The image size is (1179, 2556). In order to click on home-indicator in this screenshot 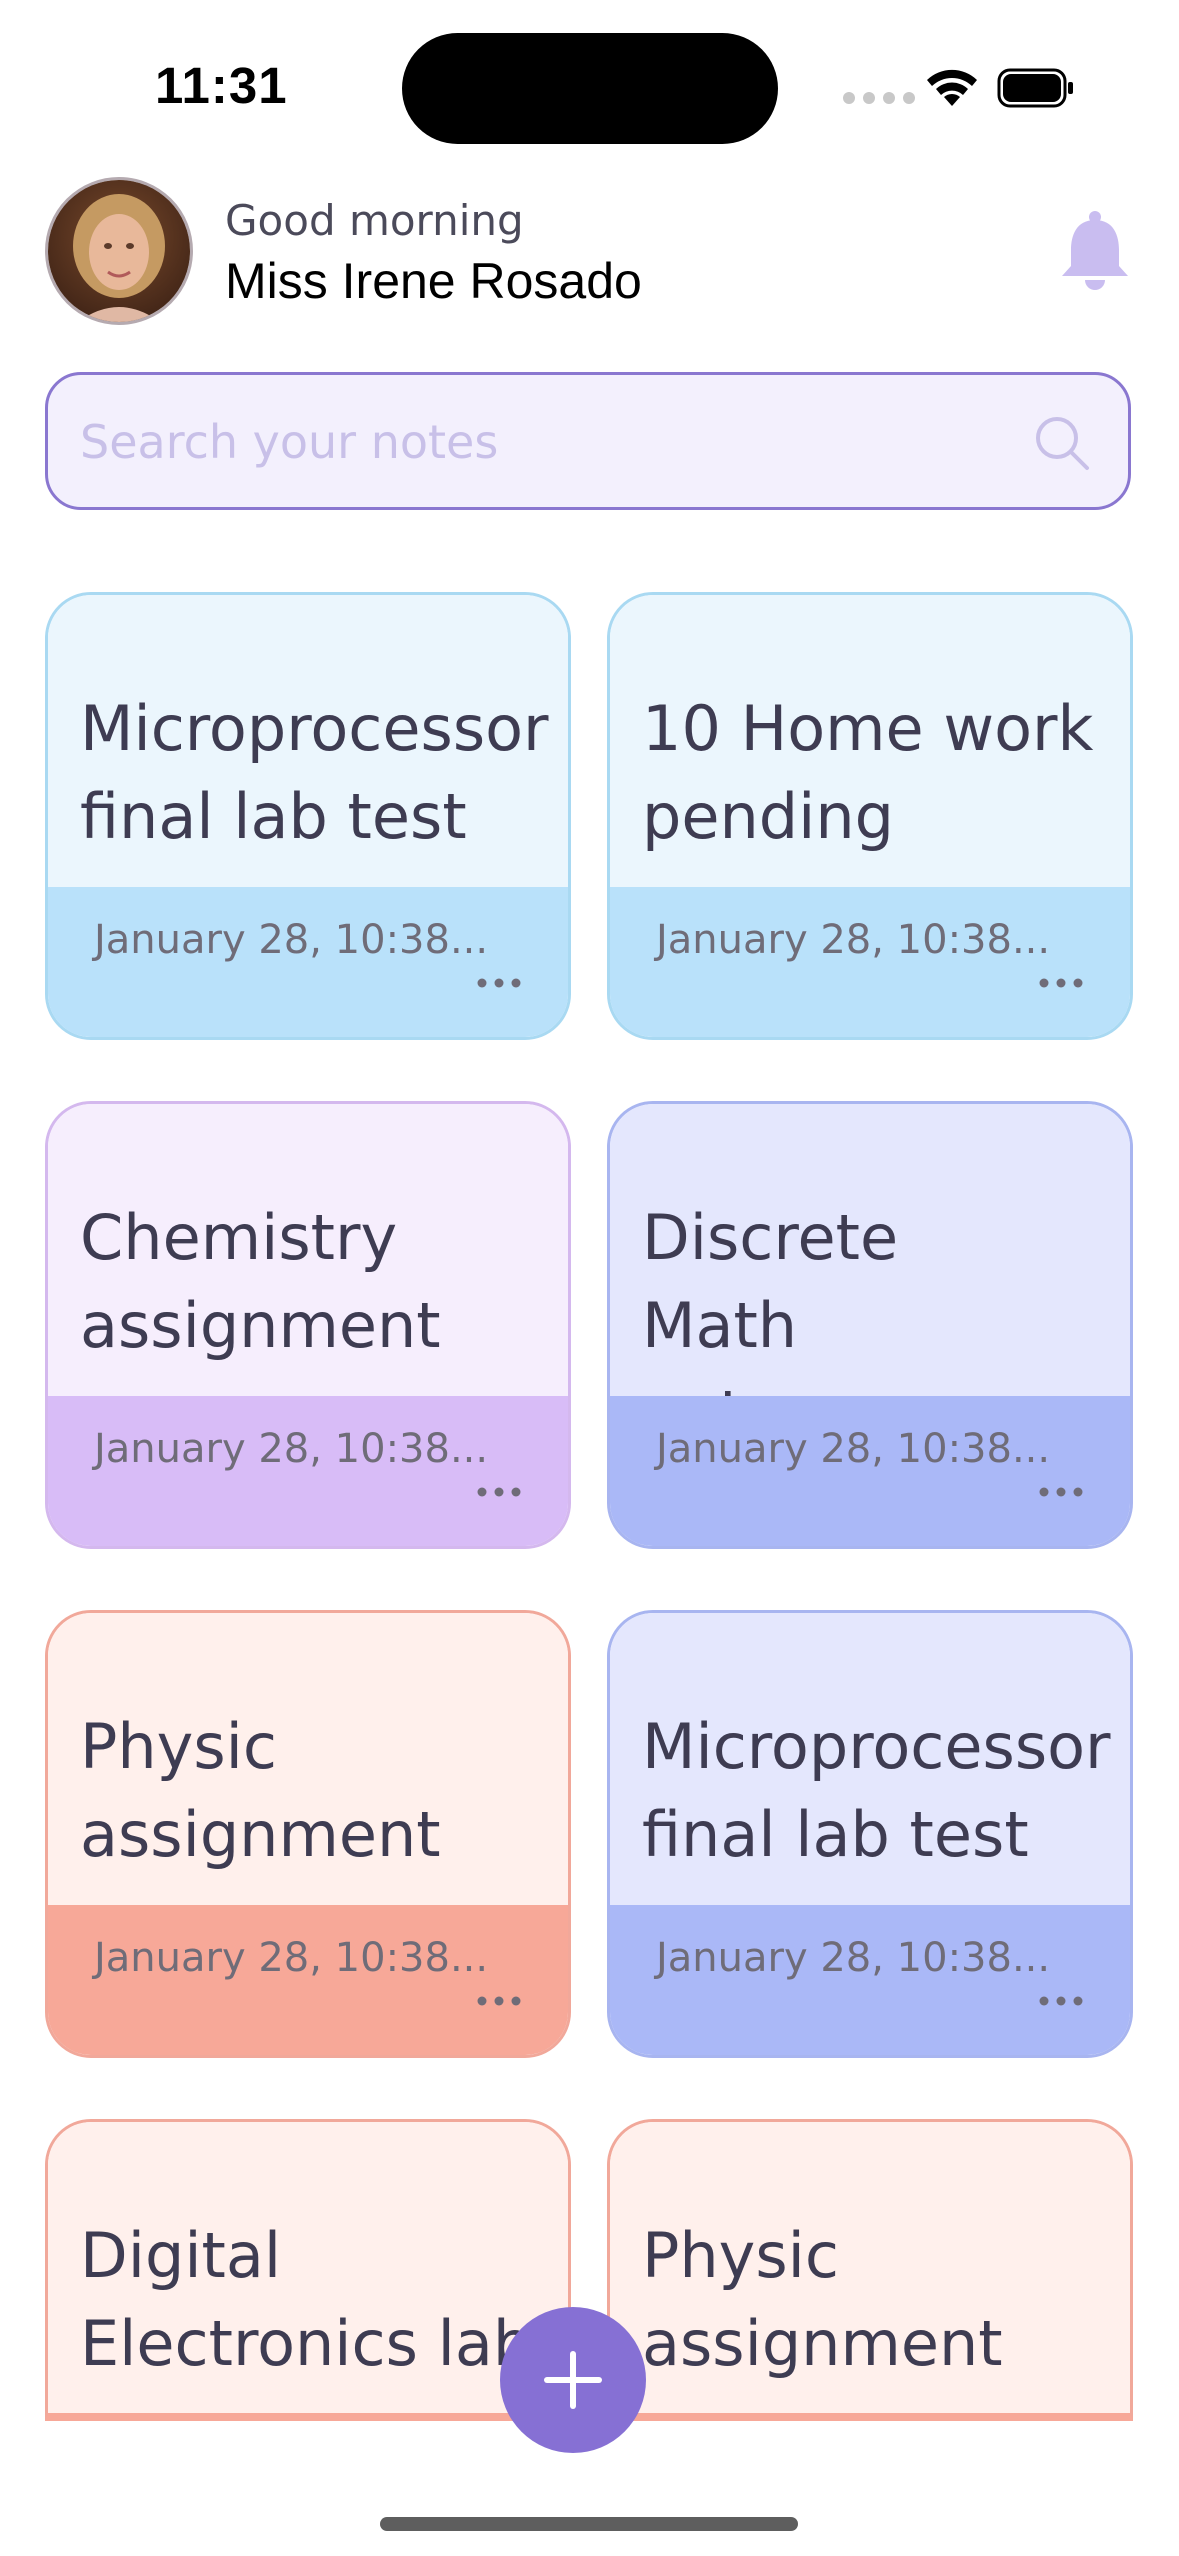, I will do `click(589, 2524)`.